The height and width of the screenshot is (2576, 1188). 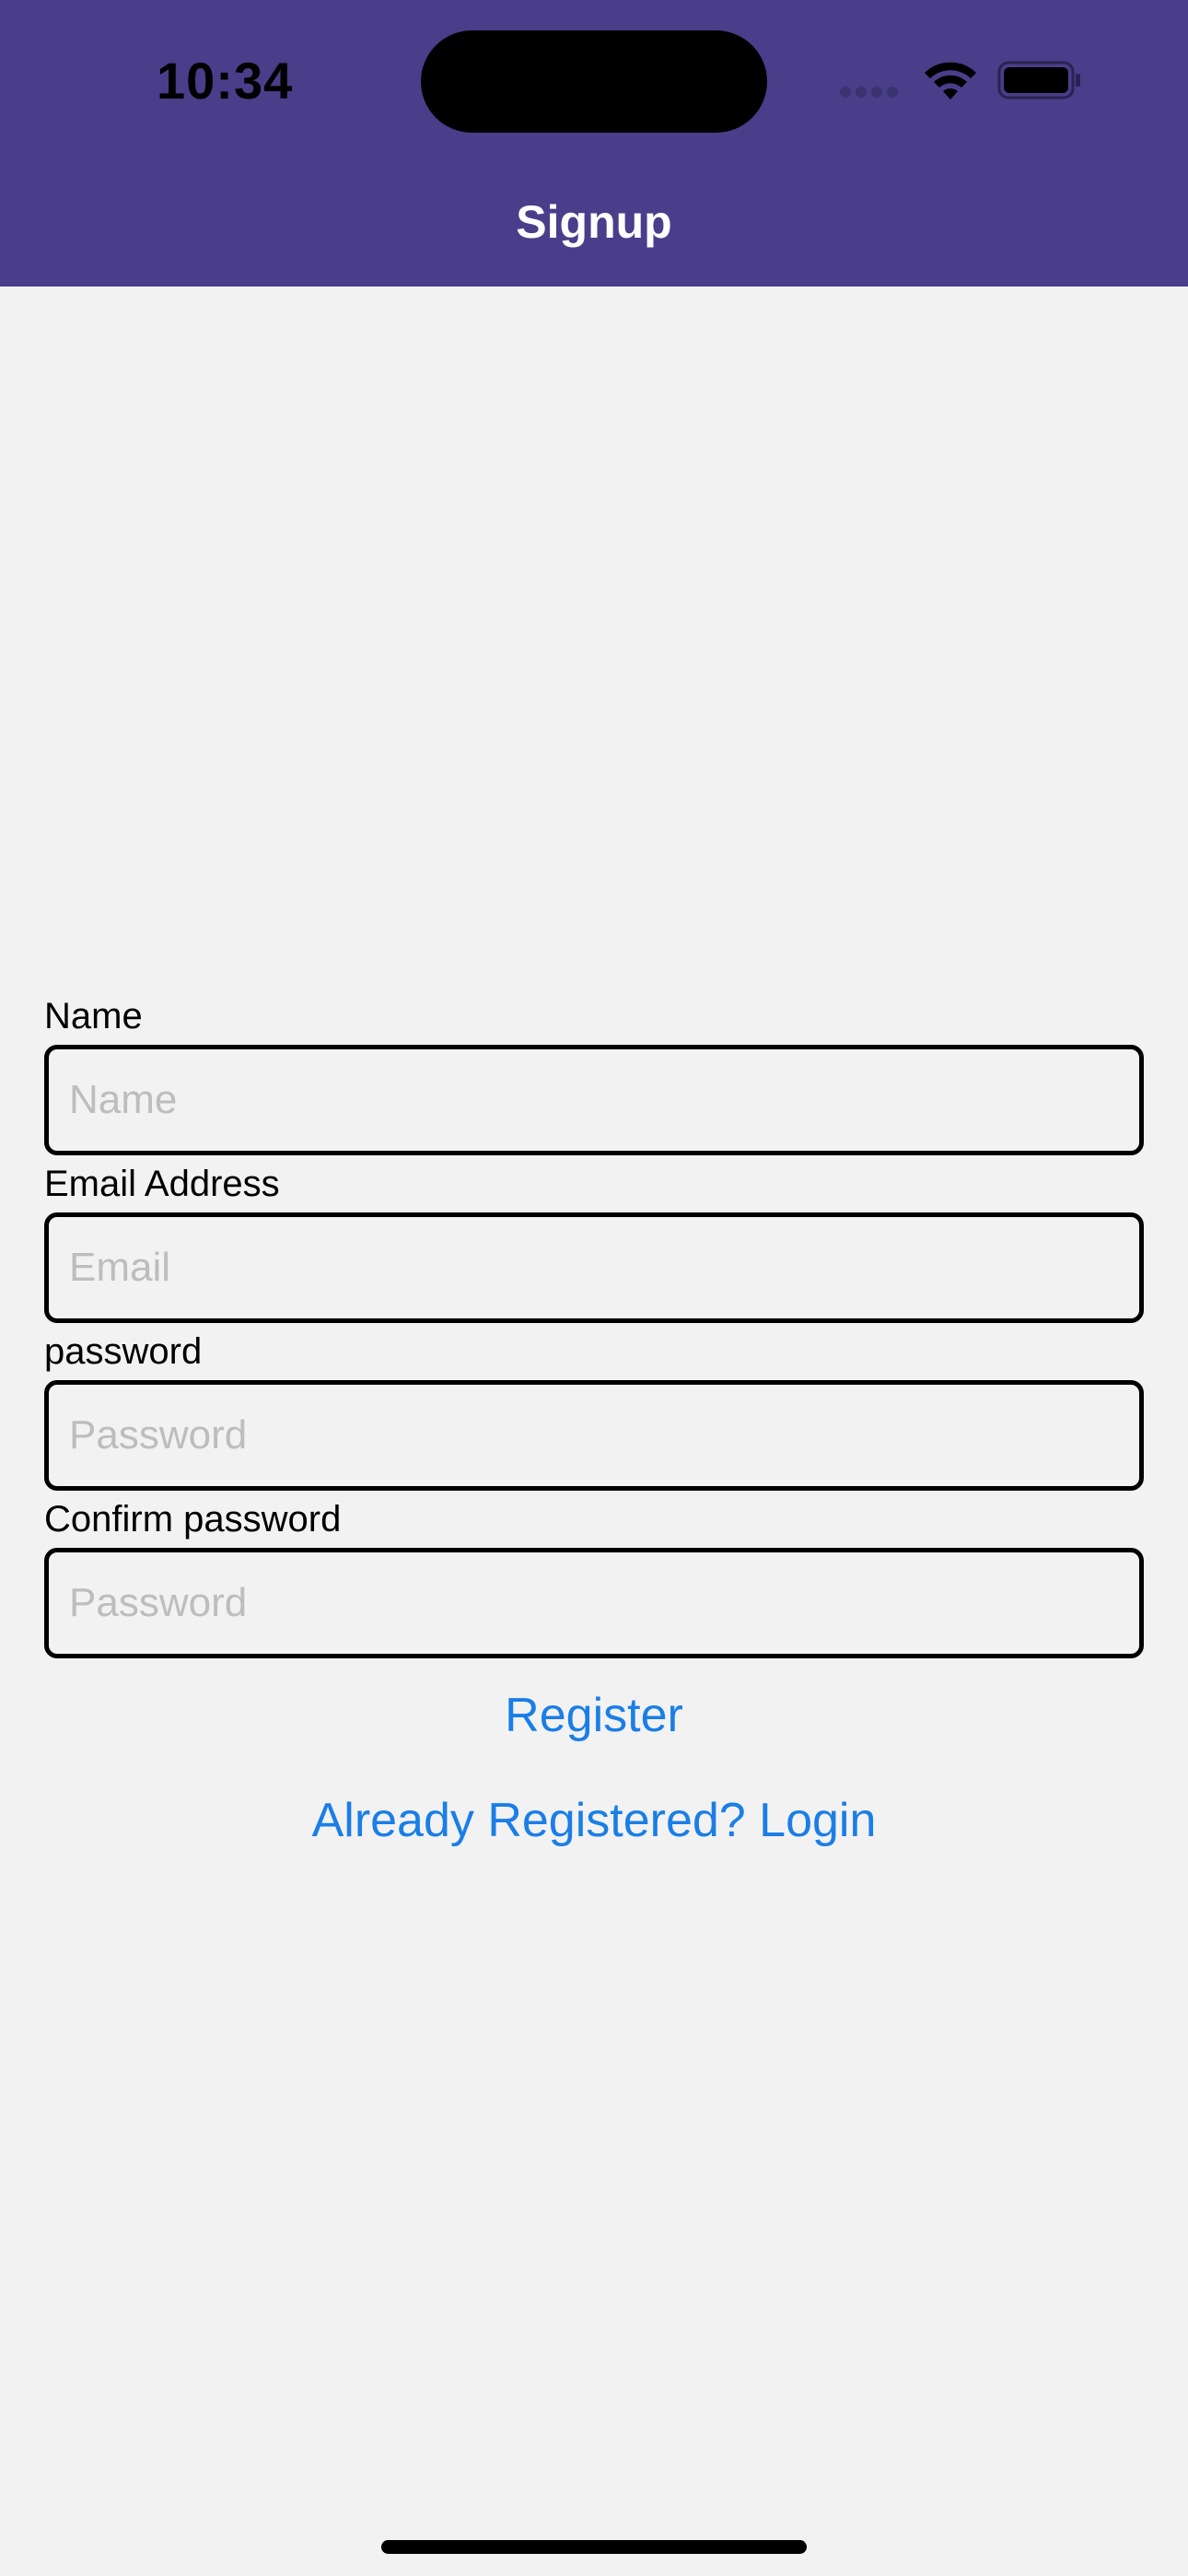 What do you see at coordinates (594, 1603) in the screenshot?
I see `confirm-password-input` at bounding box center [594, 1603].